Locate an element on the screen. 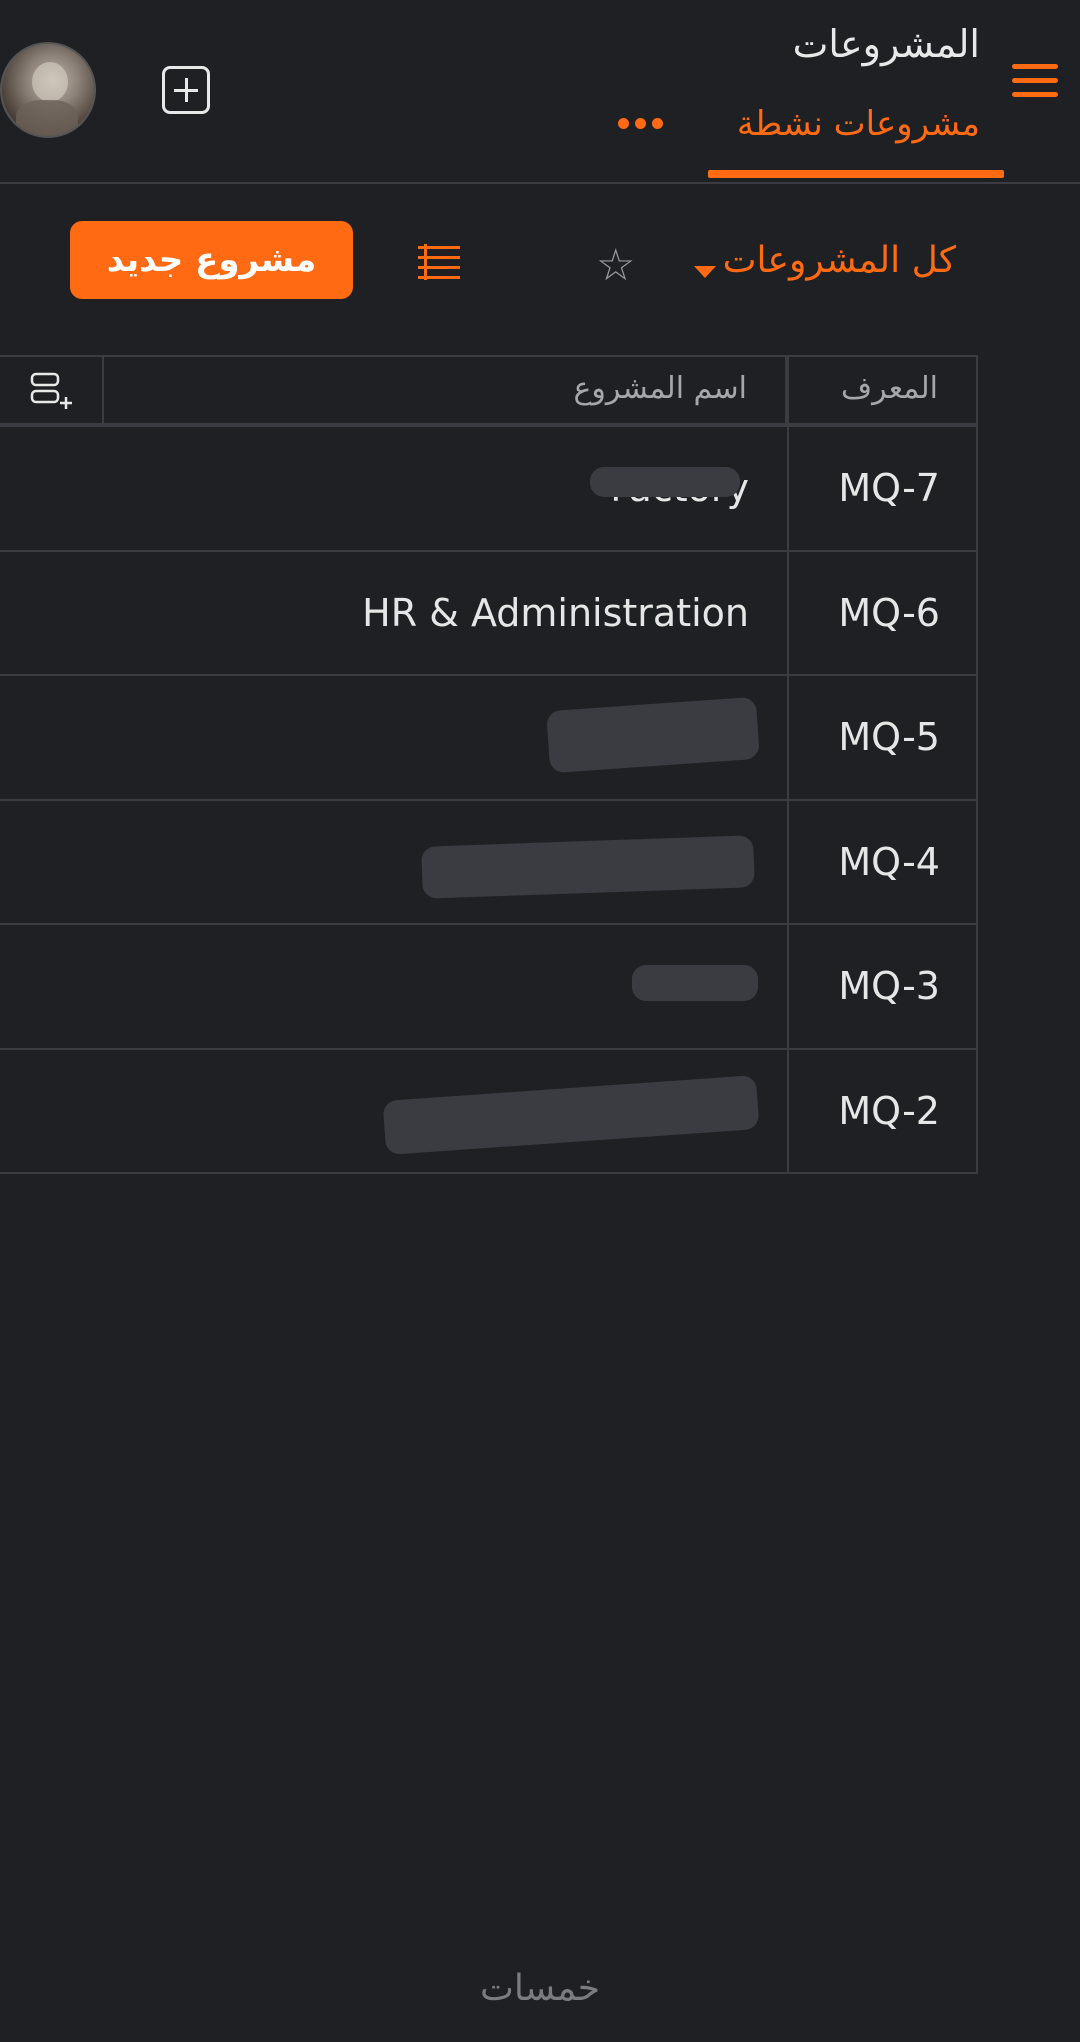 This screenshot has height=2042, width=1080. table-row: MQ-6 HR & Administration is located at coordinates (489, 613).